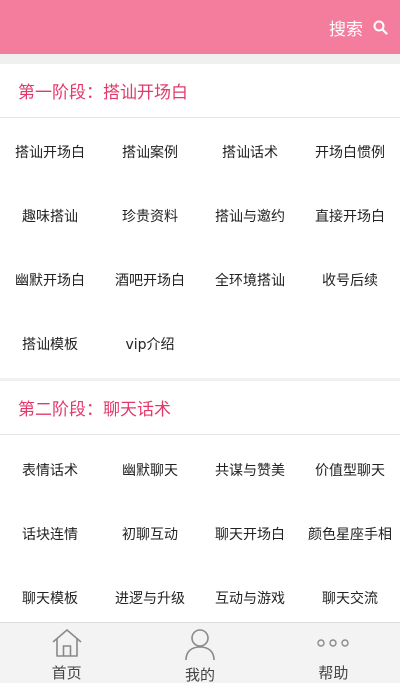 The width and height of the screenshot is (400, 683). I want to click on more-dots-icon, so click(333, 643).